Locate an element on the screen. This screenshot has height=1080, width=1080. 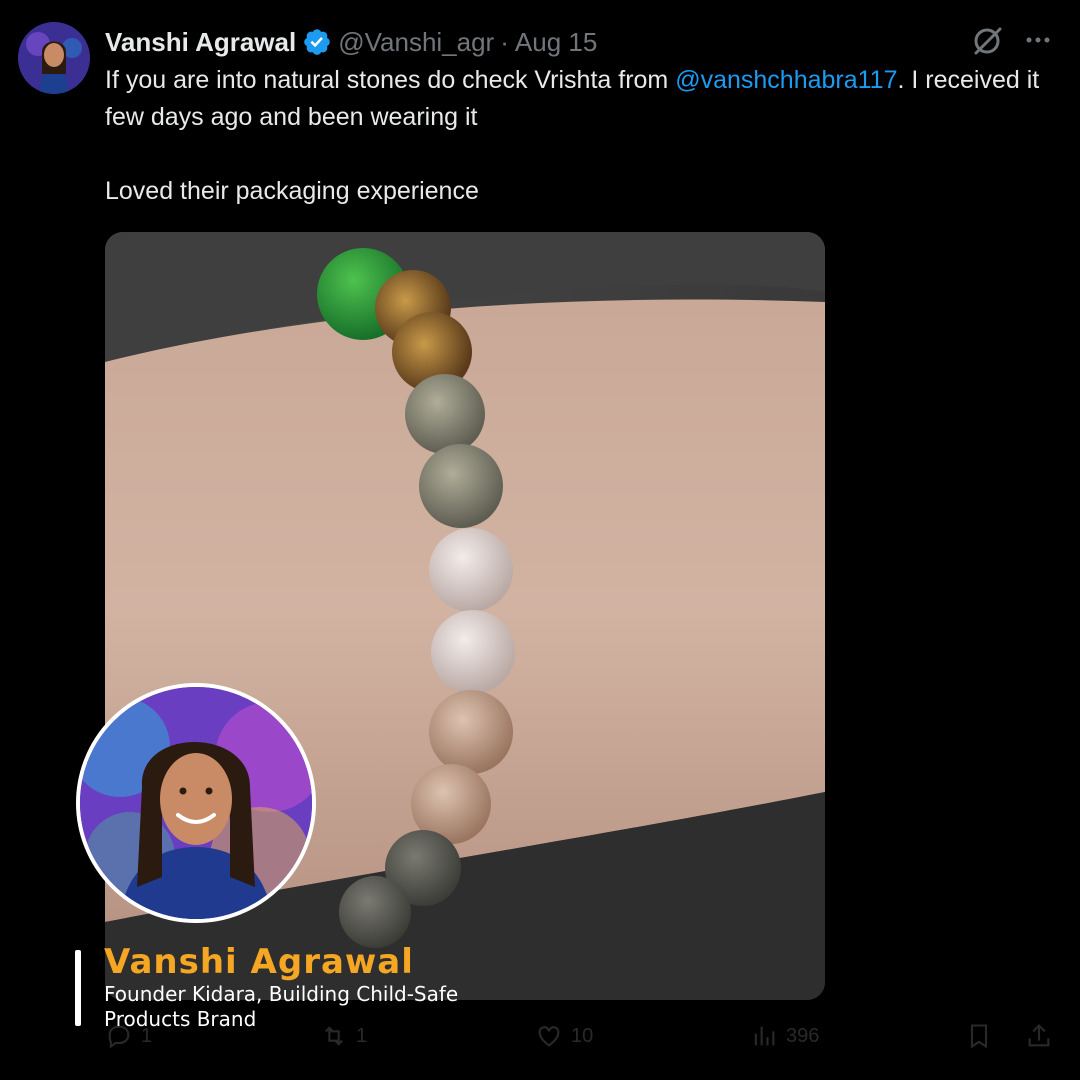
share-icon is located at coordinates (1039, 1035).